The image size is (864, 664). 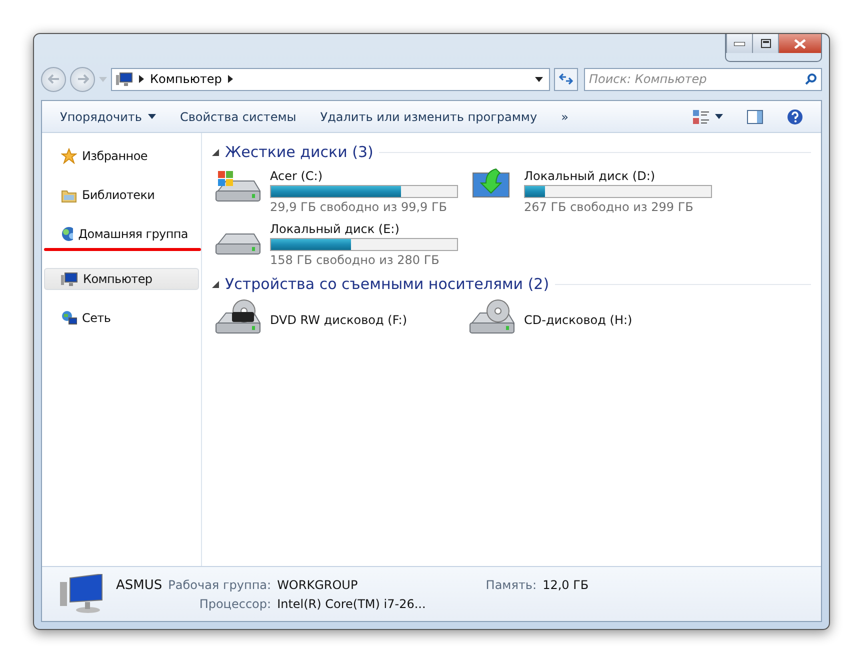 I want to click on search-field: Поиск: Компьютер, so click(x=703, y=79).